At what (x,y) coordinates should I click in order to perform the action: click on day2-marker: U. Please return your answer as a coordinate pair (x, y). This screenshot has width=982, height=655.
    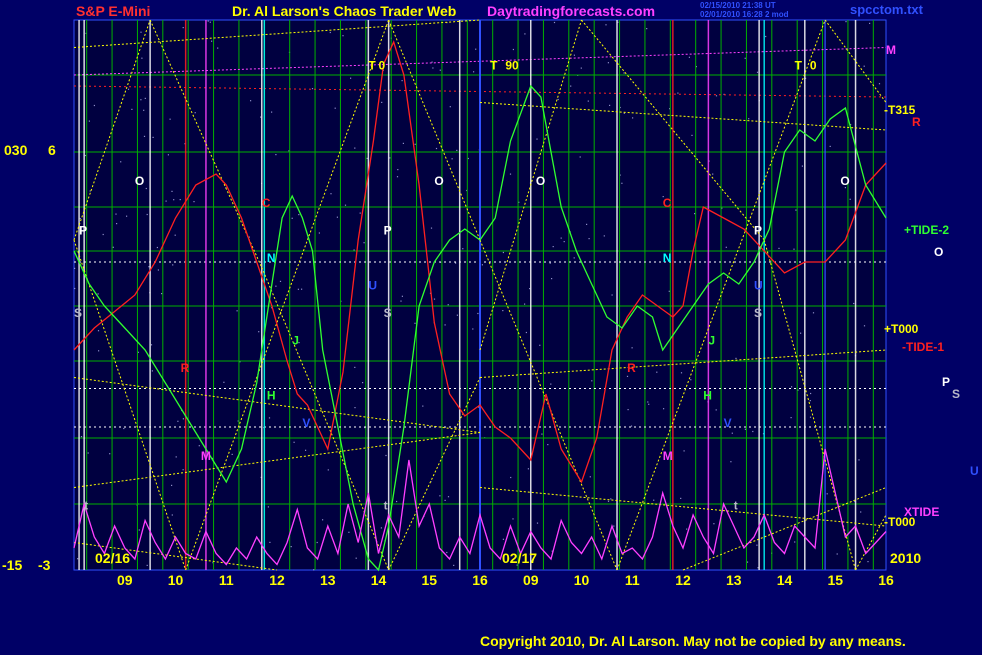
    Looking at the image, I should click on (758, 286).